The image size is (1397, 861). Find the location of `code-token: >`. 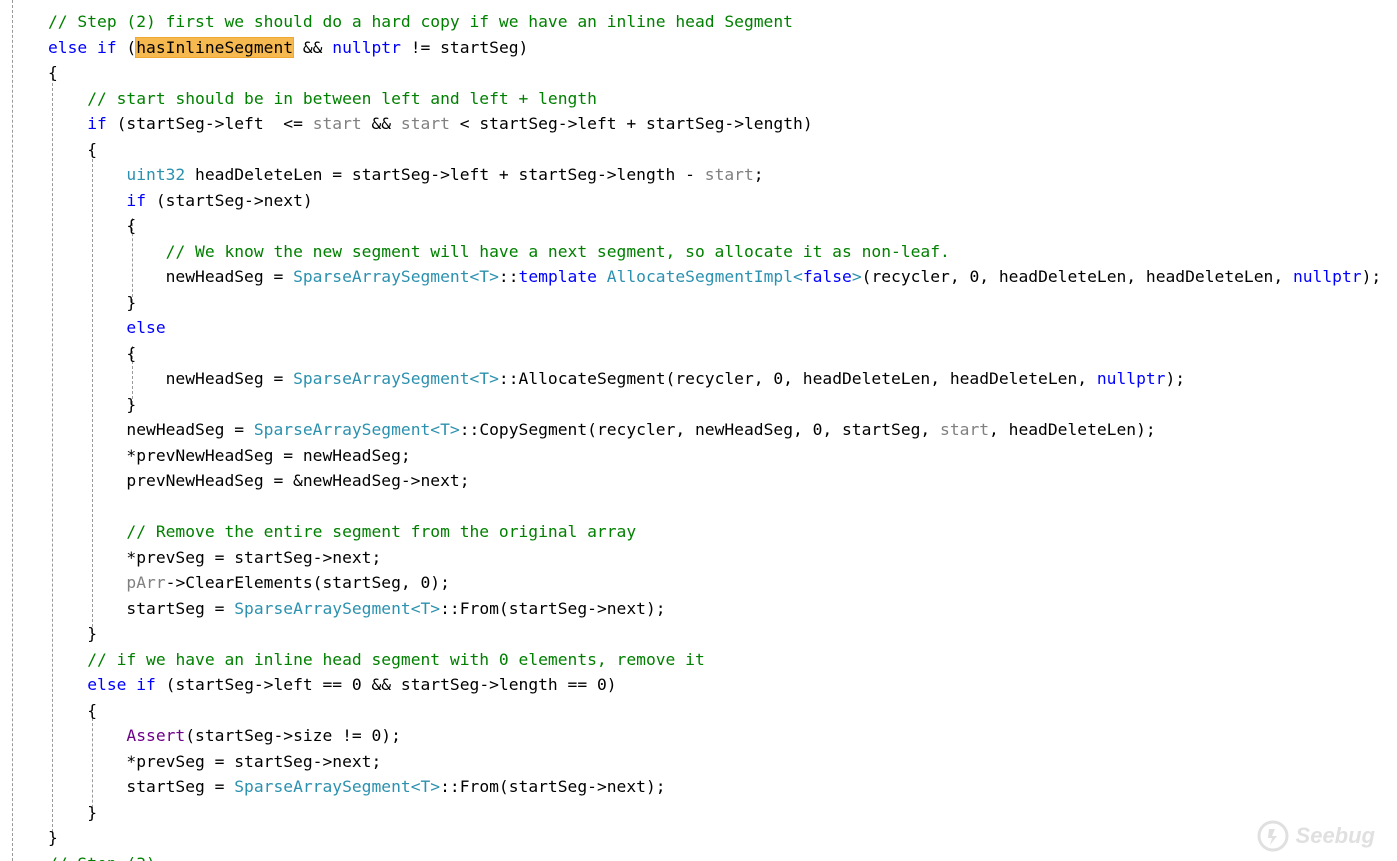

code-token: > is located at coordinates (856, 276).